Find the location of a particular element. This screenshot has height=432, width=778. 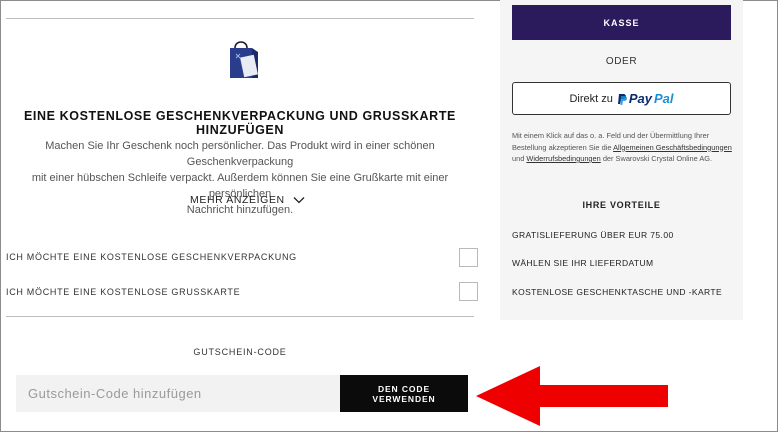

divider-top is located at coordinates (240, 18).